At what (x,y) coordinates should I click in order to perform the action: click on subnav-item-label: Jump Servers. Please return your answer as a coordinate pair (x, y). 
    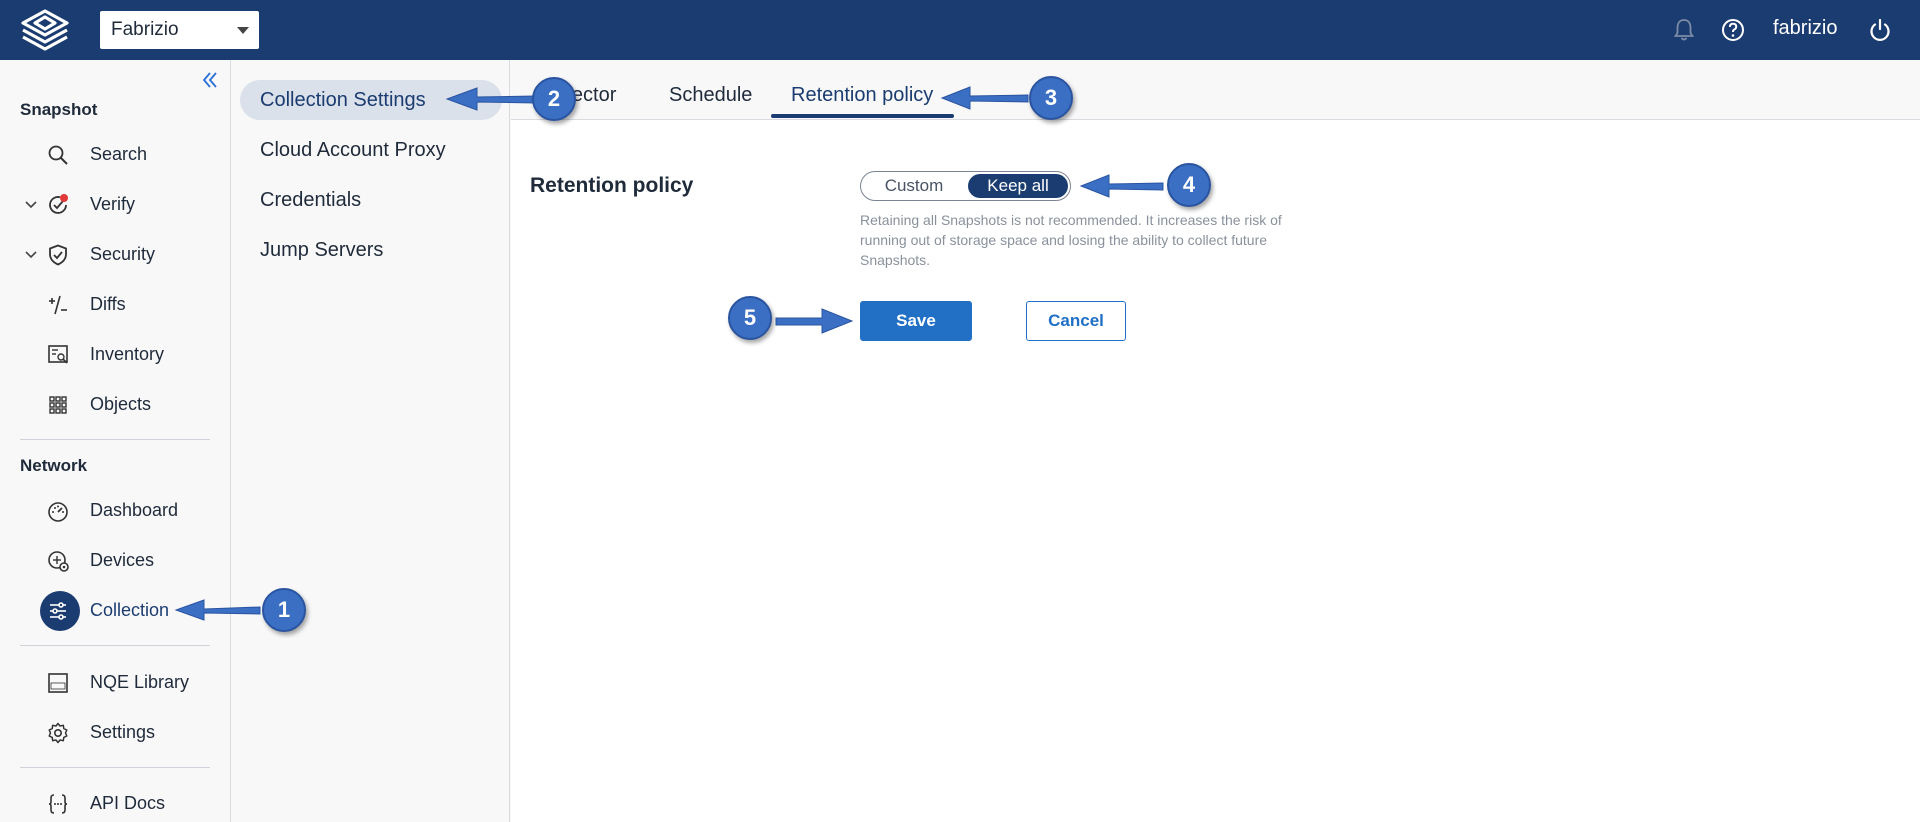
    Looking at the image, I should click on (322, 250).